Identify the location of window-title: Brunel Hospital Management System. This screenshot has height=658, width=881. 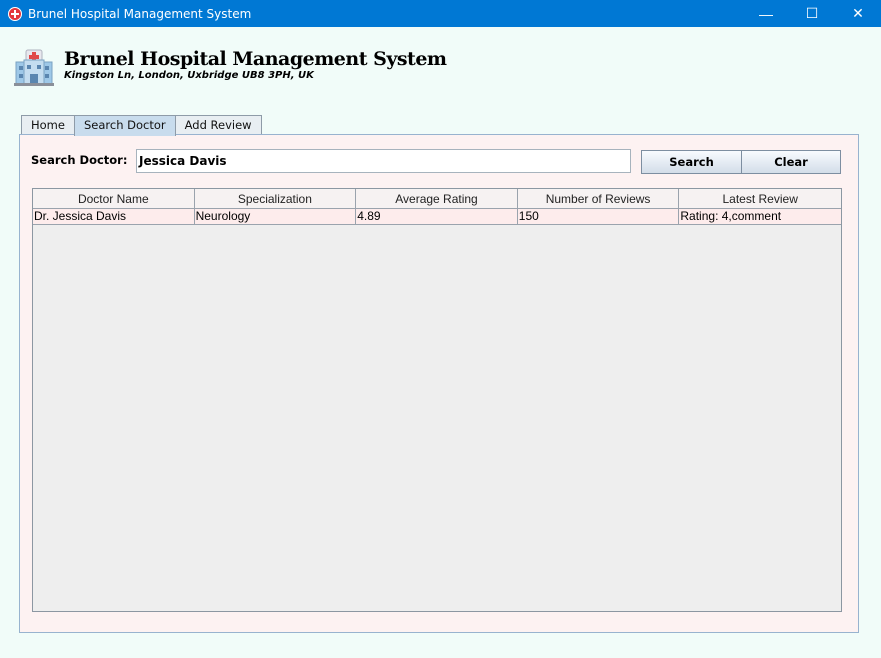
(140, 13).